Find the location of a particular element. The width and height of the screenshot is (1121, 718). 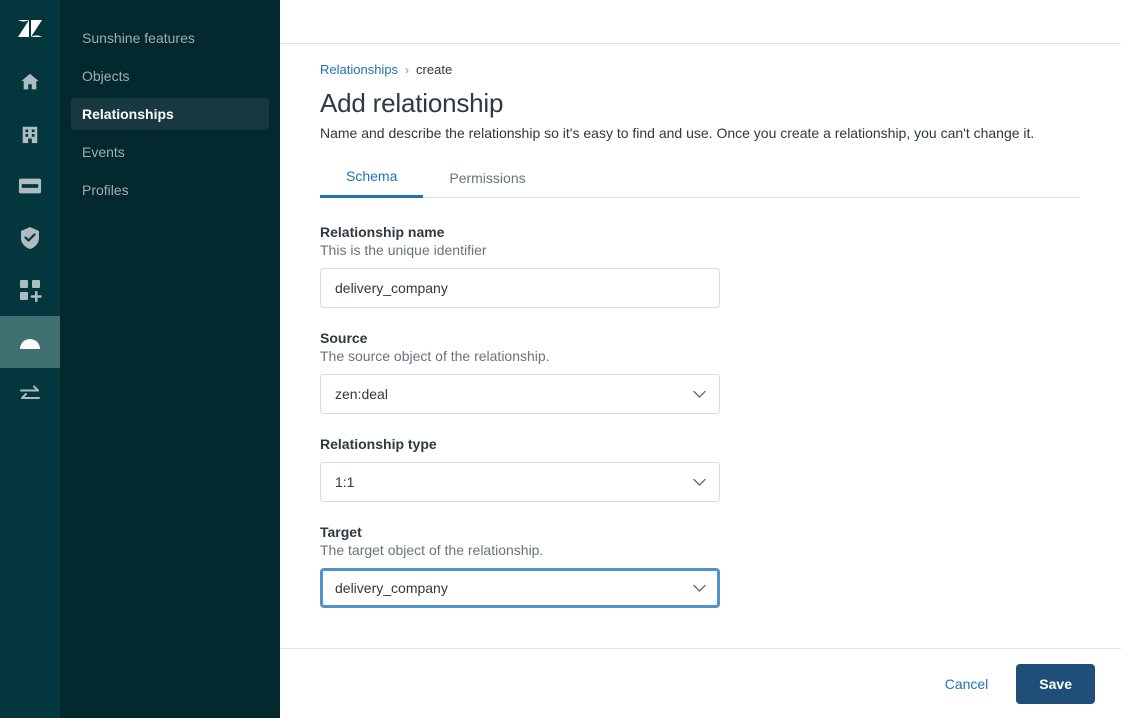

field-label: Target is located at coordinates (341, 532).